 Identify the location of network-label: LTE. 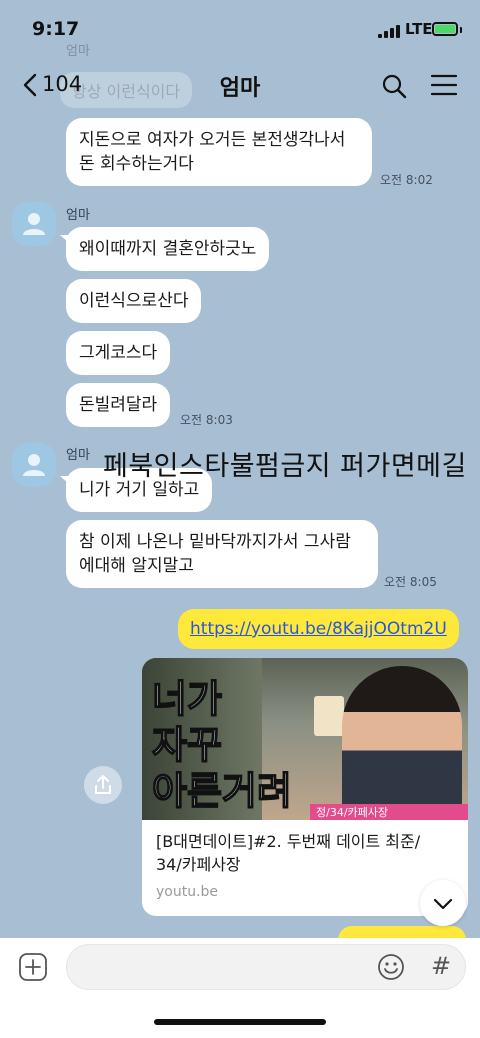
(419, 29).